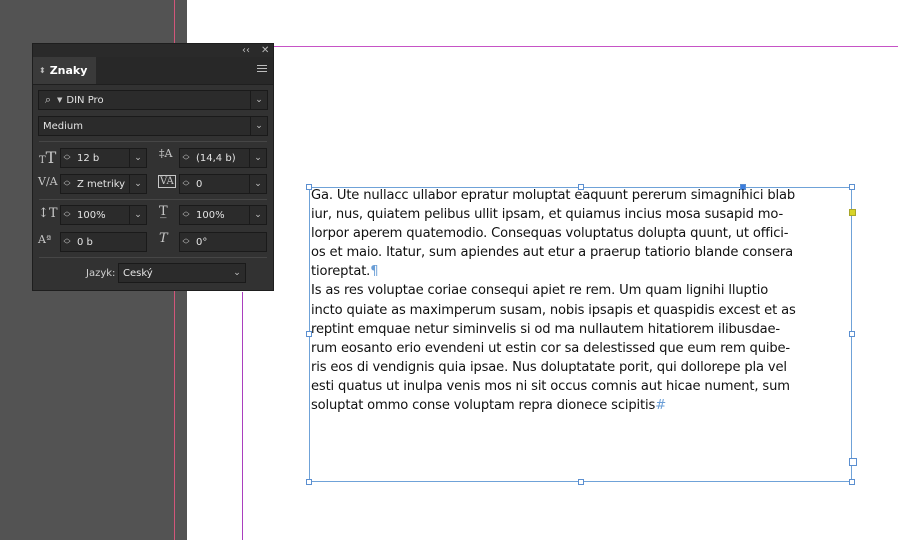  Describe the element at coordinates (63, 126) in the screenshot. I see `font-style-value: Medium` at that location.